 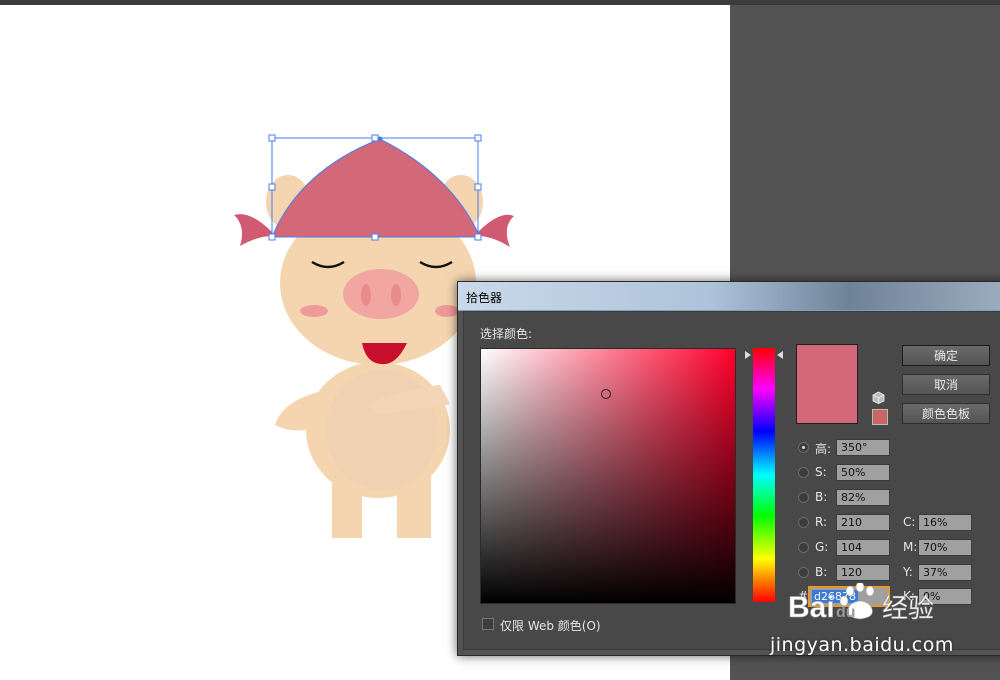 What do you see at coordinates (946, 413) in the screenshot?
I see `color-swatches-button: 颜色色板` at bounding box center [946, 413].